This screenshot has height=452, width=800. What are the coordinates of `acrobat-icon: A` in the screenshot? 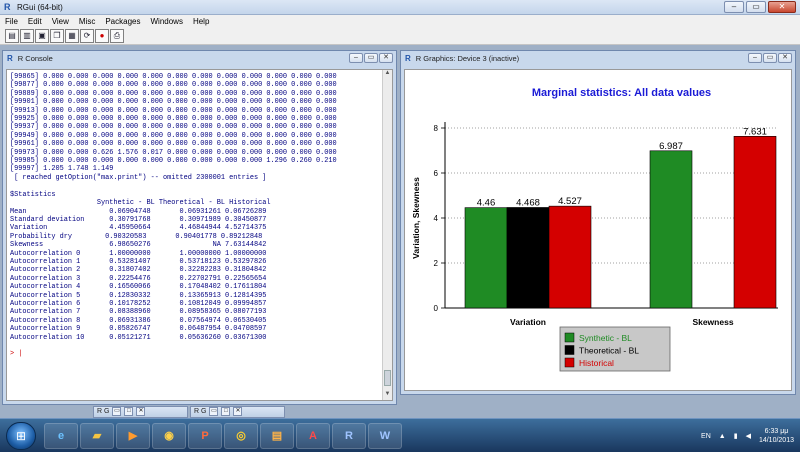 It's located at (313, 436).